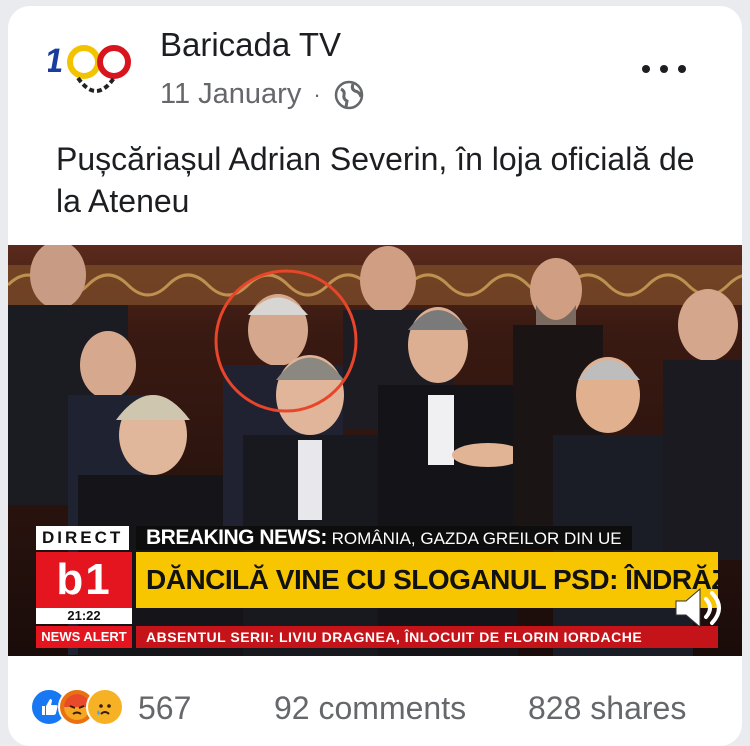 The height and width of the screenshot is (746, 750). I want to click on more-options-icon, so click(664, 69).